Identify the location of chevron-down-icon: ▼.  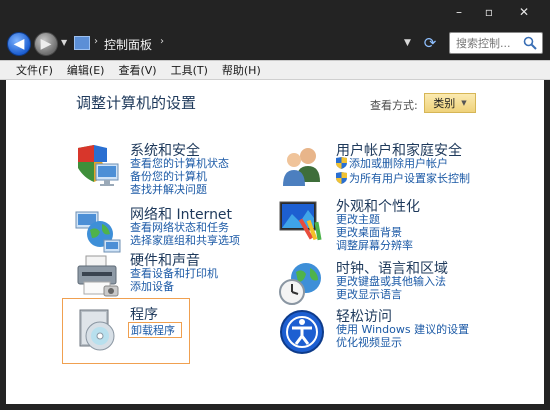
(464, 103).